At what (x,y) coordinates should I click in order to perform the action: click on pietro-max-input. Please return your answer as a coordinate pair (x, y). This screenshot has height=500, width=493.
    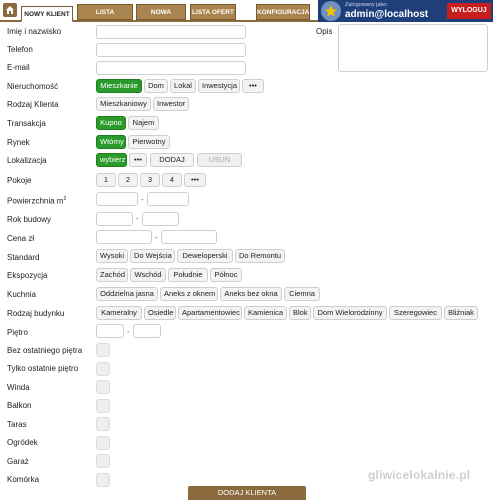
    Looking at the image, I should click on (147, 331).